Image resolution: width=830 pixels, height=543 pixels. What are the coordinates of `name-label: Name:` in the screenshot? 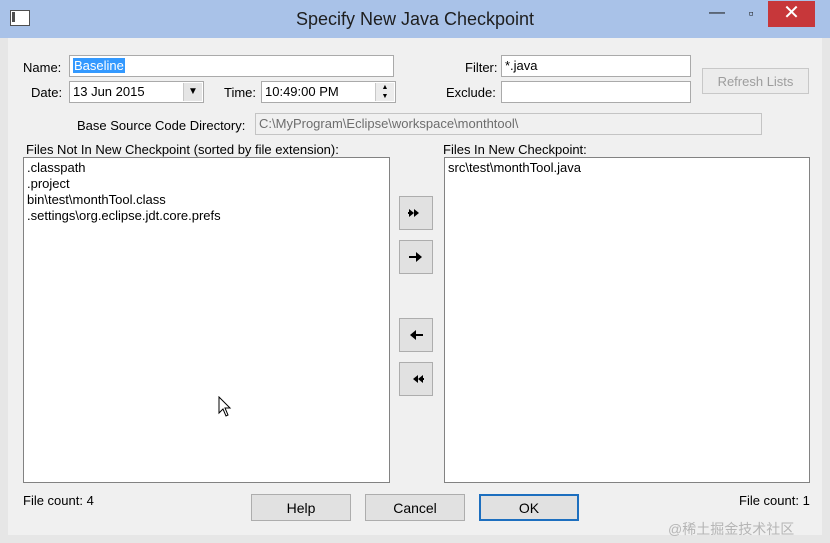 It's located at (42, 67).